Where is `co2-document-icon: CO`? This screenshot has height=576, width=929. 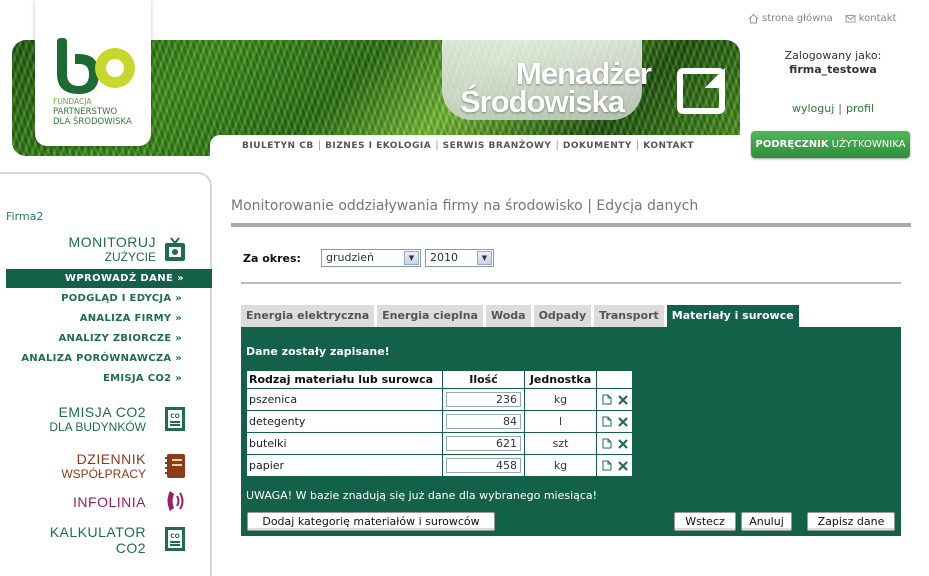
co2-document-icon: CO is located at coordinates (175, 419).